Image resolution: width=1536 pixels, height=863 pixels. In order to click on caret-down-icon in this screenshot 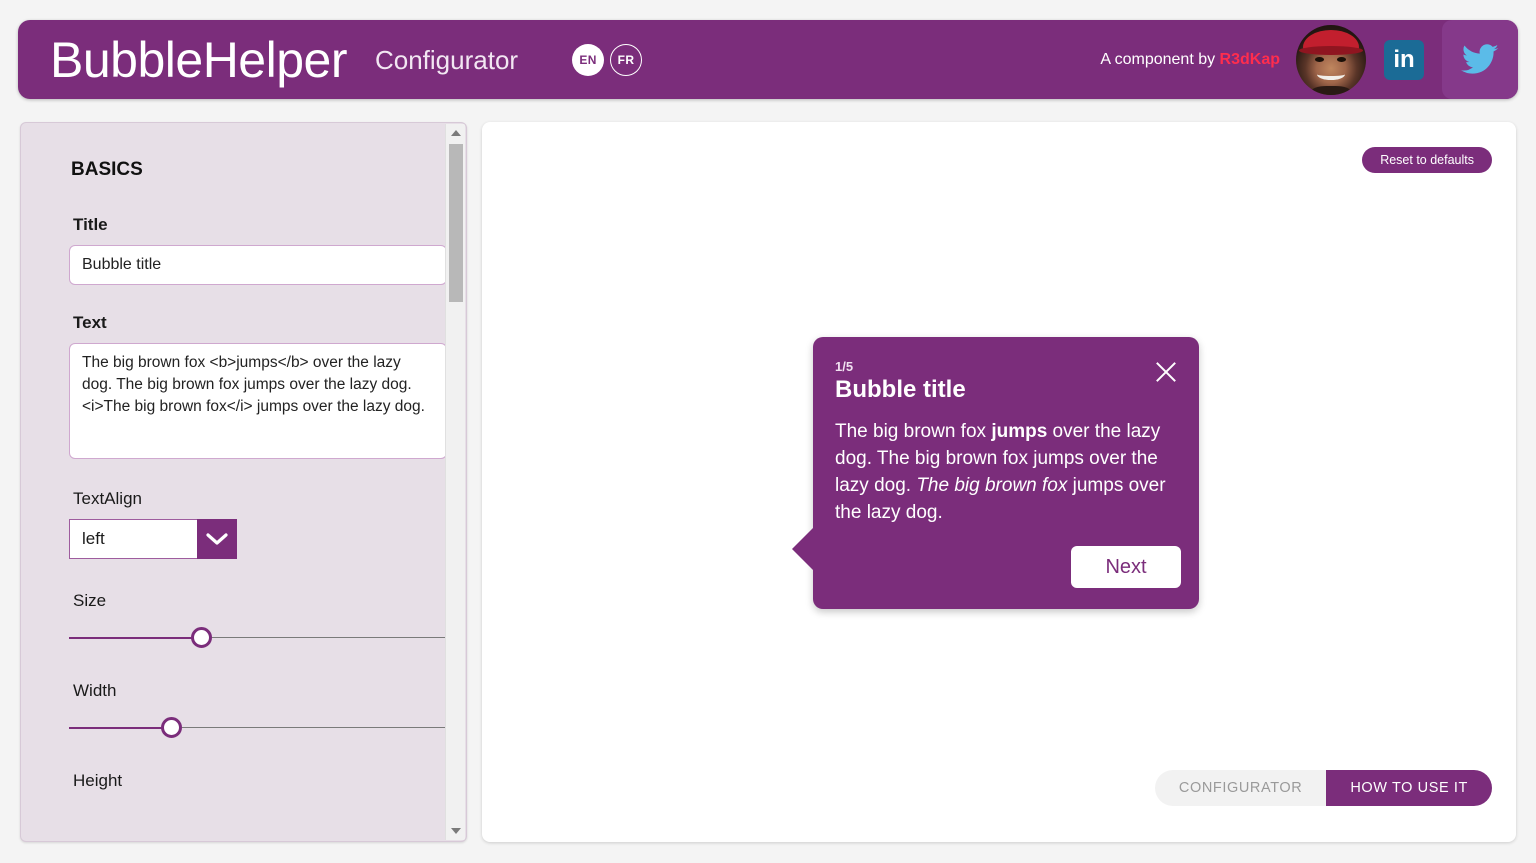, I will do `click(456, 831)`.